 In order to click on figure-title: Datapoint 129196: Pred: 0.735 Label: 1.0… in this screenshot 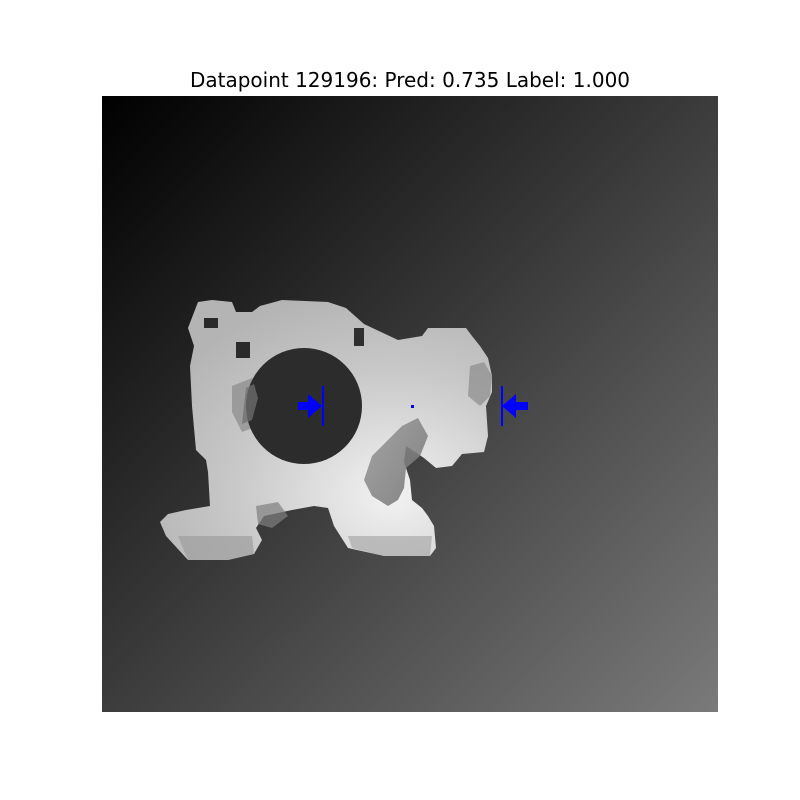, I will do `click(410, 80)`.